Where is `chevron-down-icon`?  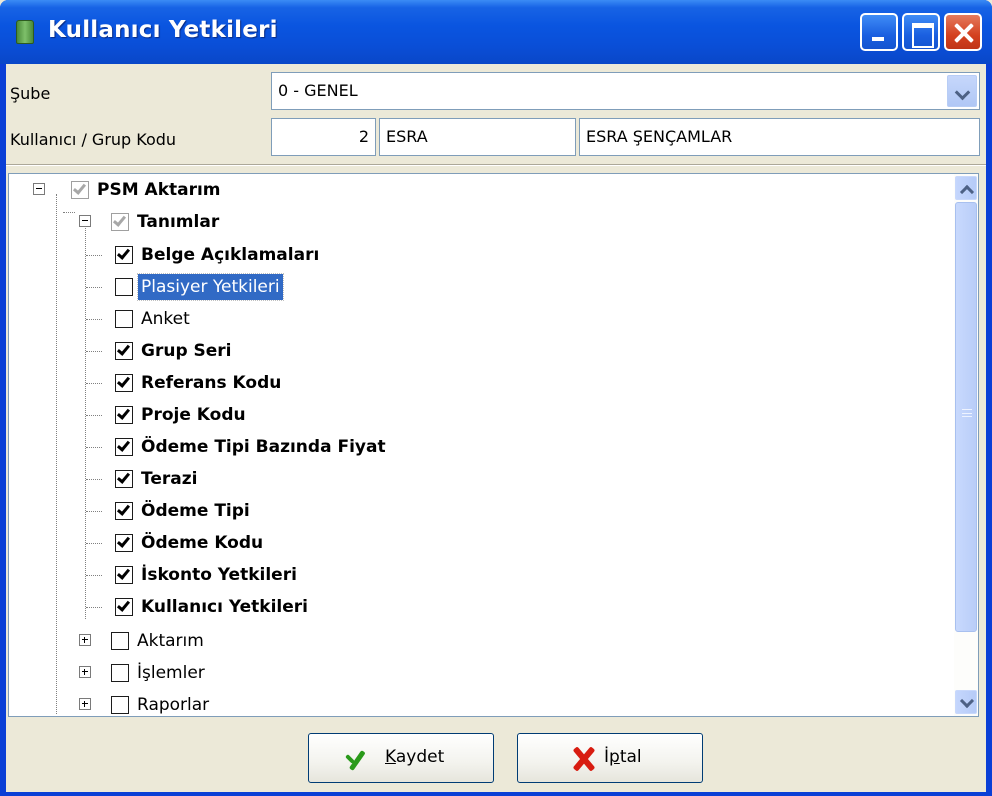
chevron-down-icon is located at coordinates (962, 91).